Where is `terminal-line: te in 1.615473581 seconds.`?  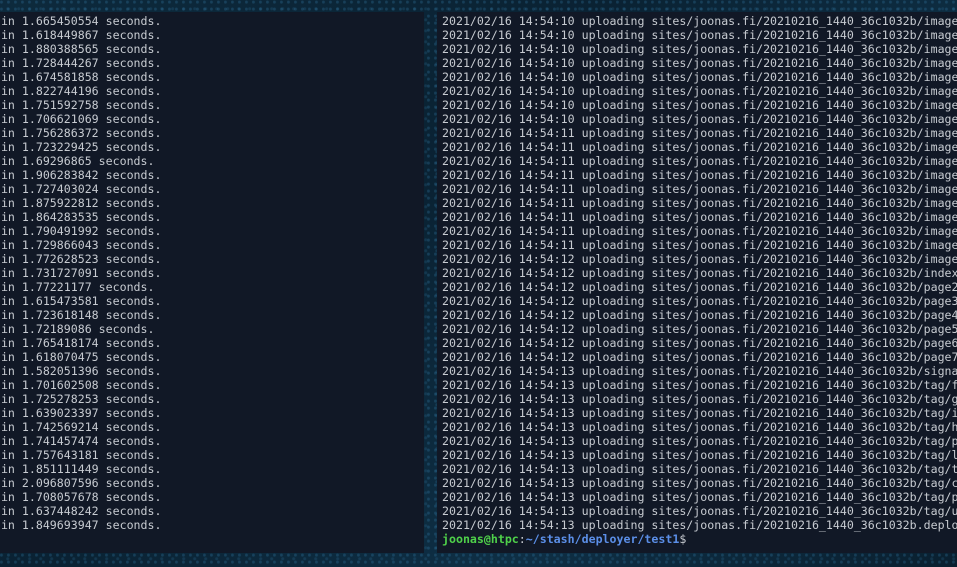 terminal-line: te in 1.615473581 seconds. is located at coordinates (81, 301).